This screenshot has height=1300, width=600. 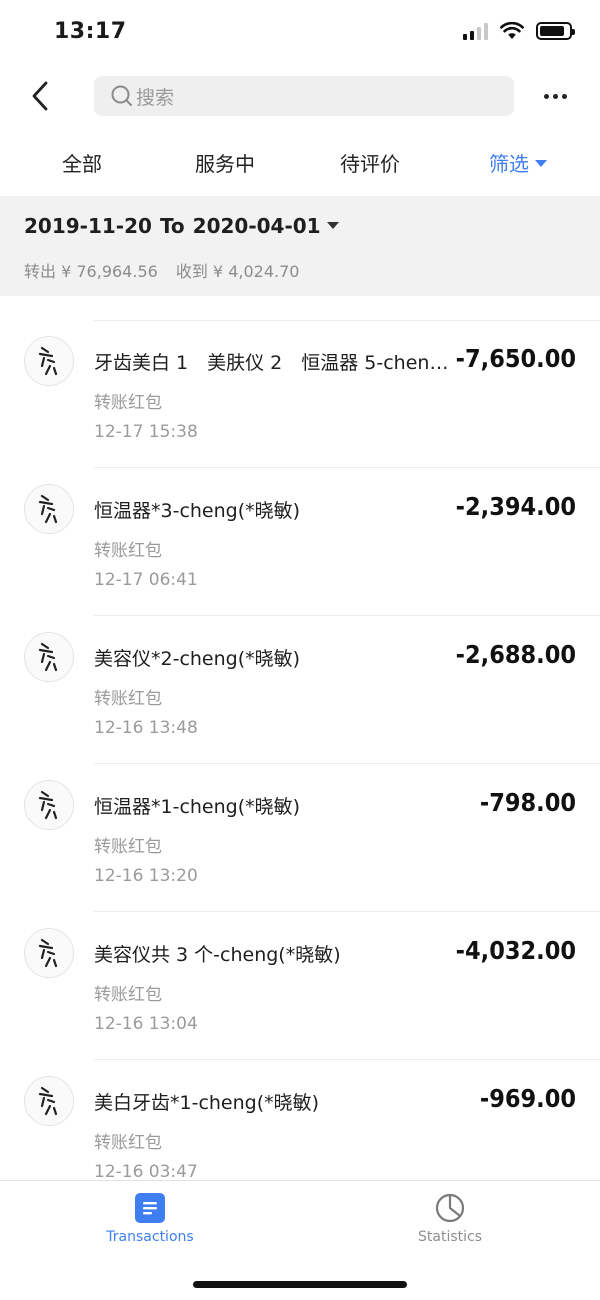 I want to click on transaction-time: 12-17 15:38, so click(x=146, y=432).